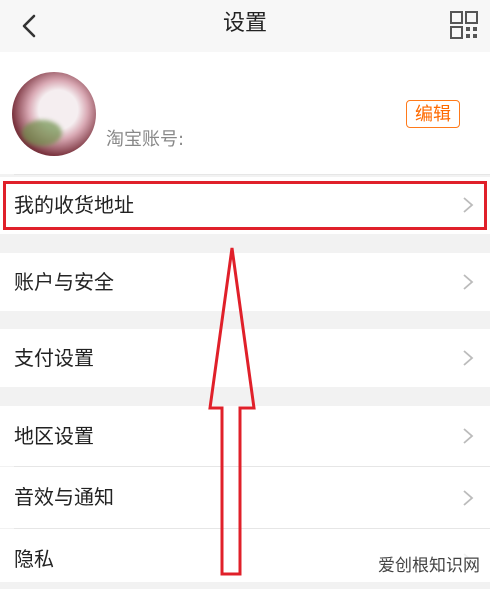 This screenshot has width=490, height=589. I want to click on region-settings-row: 地区设置, so click(245, 436).